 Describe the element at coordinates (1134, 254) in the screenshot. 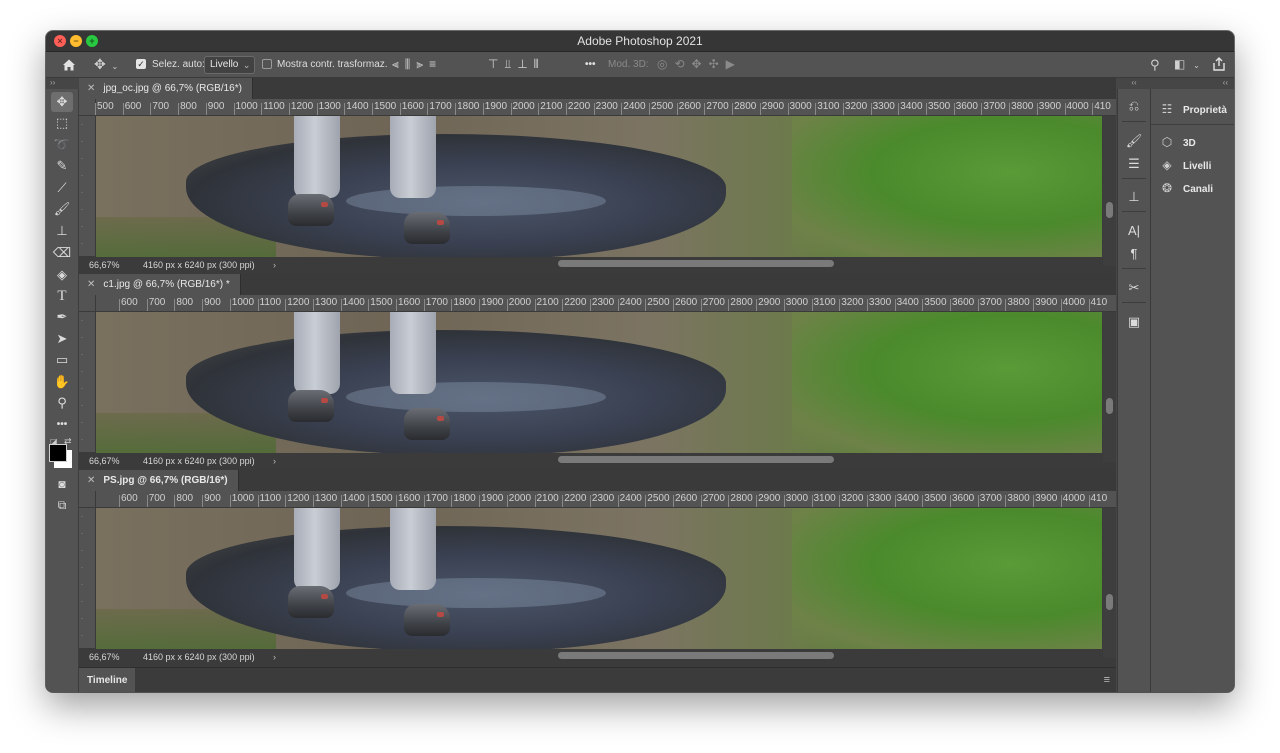

I see `paragraph-panel-button: ¶` at that location.